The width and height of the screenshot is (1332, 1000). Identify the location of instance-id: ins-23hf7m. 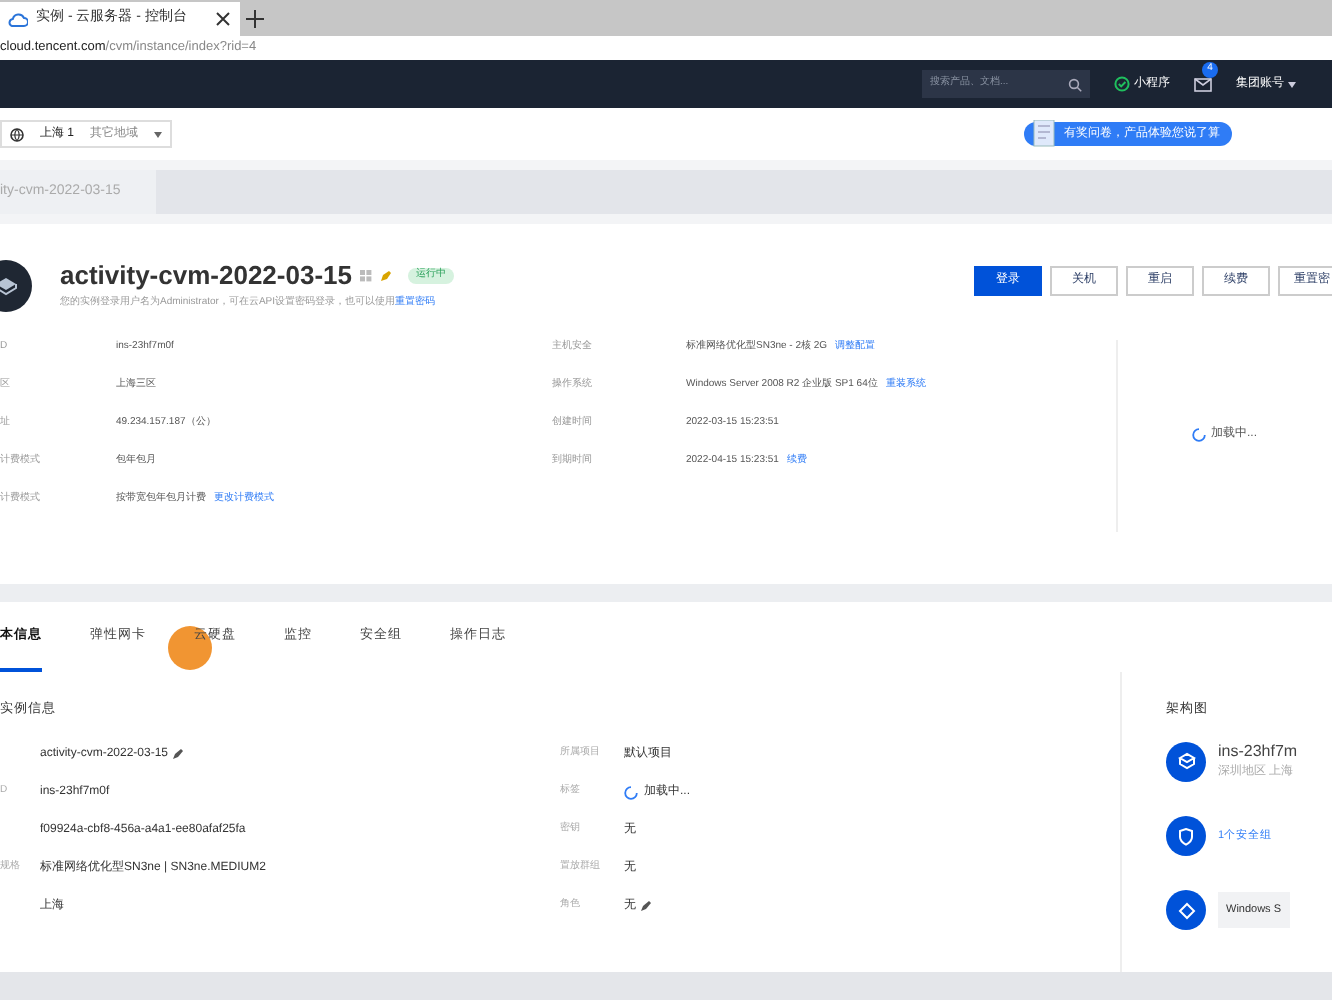
(1258, 752).